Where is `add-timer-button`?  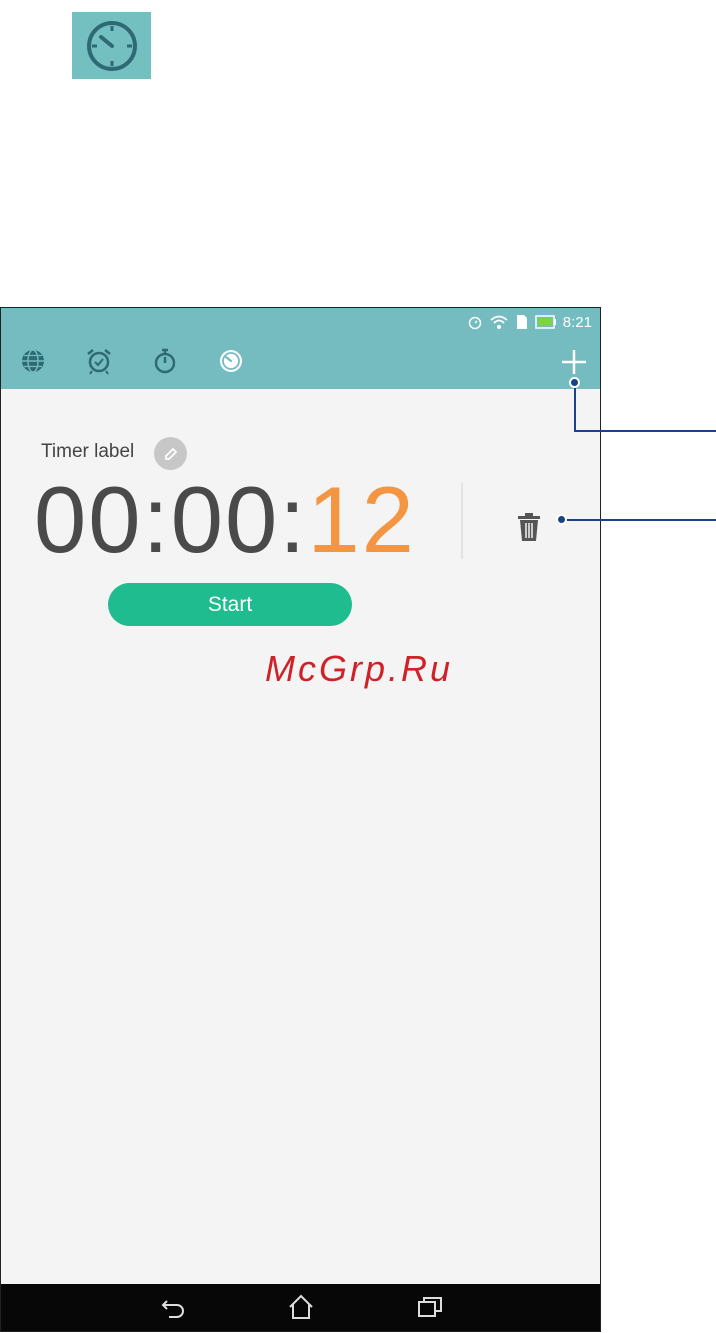 add-timer-button is located at coordinates (574, 362).